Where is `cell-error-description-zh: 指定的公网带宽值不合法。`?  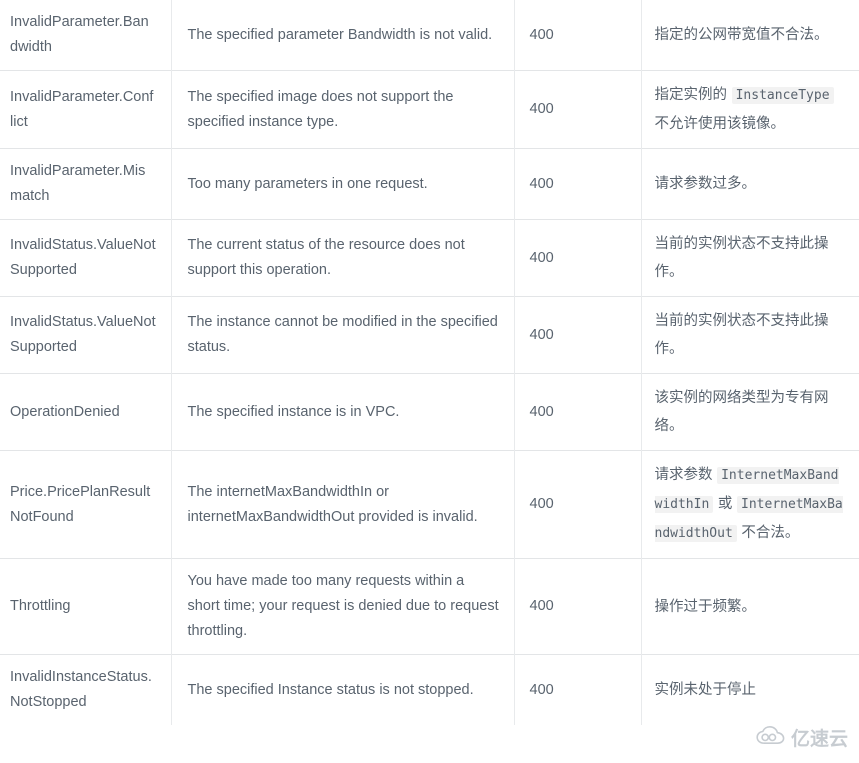
cell-error-description-zh: 指定的公网带宽值不合法。 is located at coordinates (741, 35).